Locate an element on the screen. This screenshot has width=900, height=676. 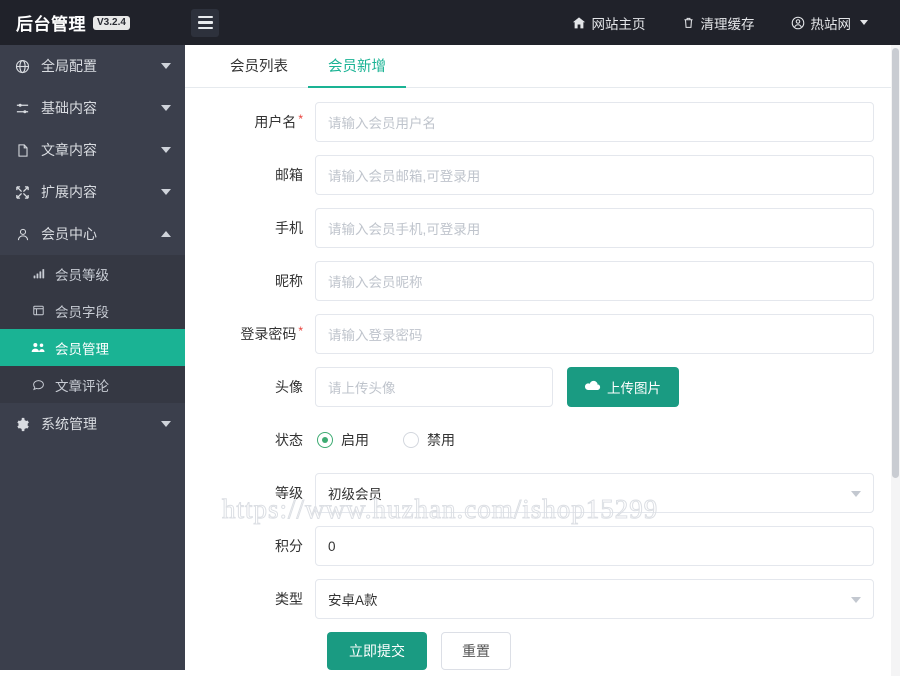
form-row-type: 类型 安卓A款 is located at coordinates (529, 599).